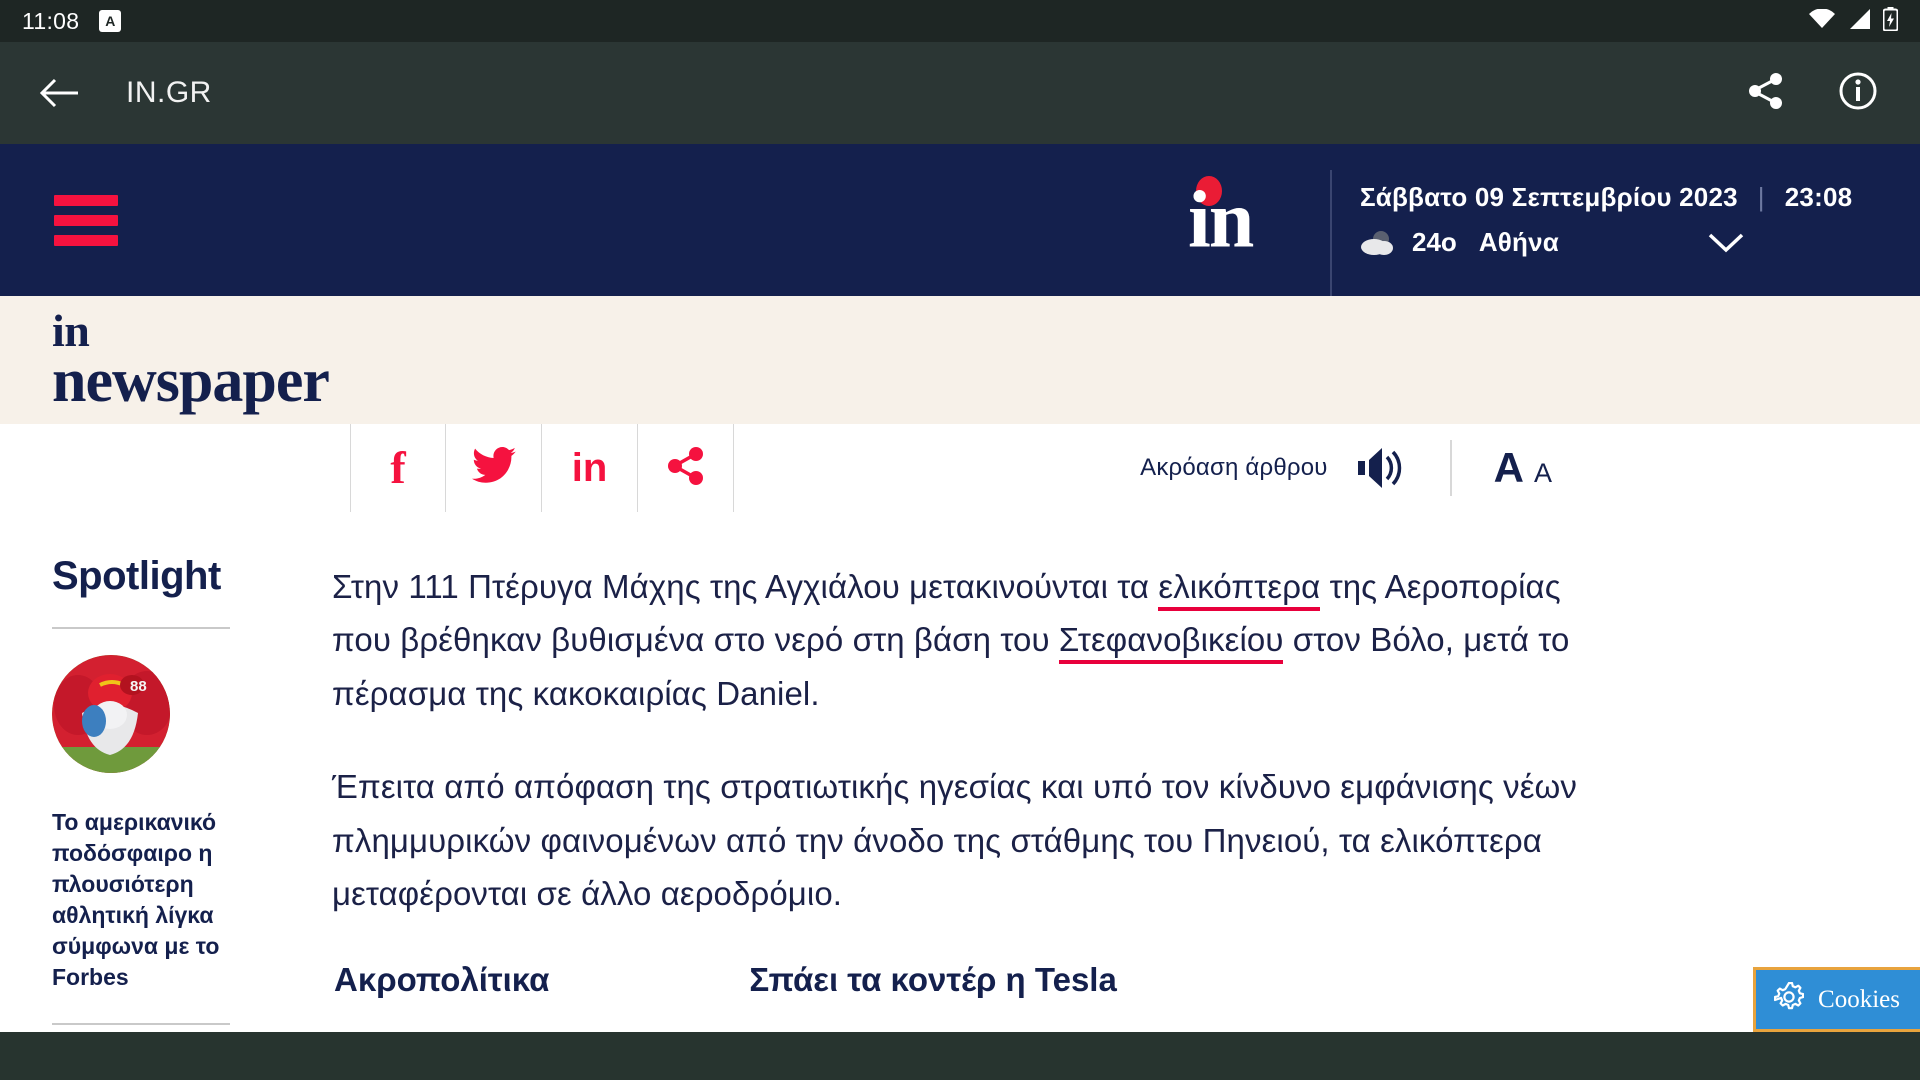 The image size is (1920, 1080). I want to click on facebook-share-button: f, so click(398, 468).